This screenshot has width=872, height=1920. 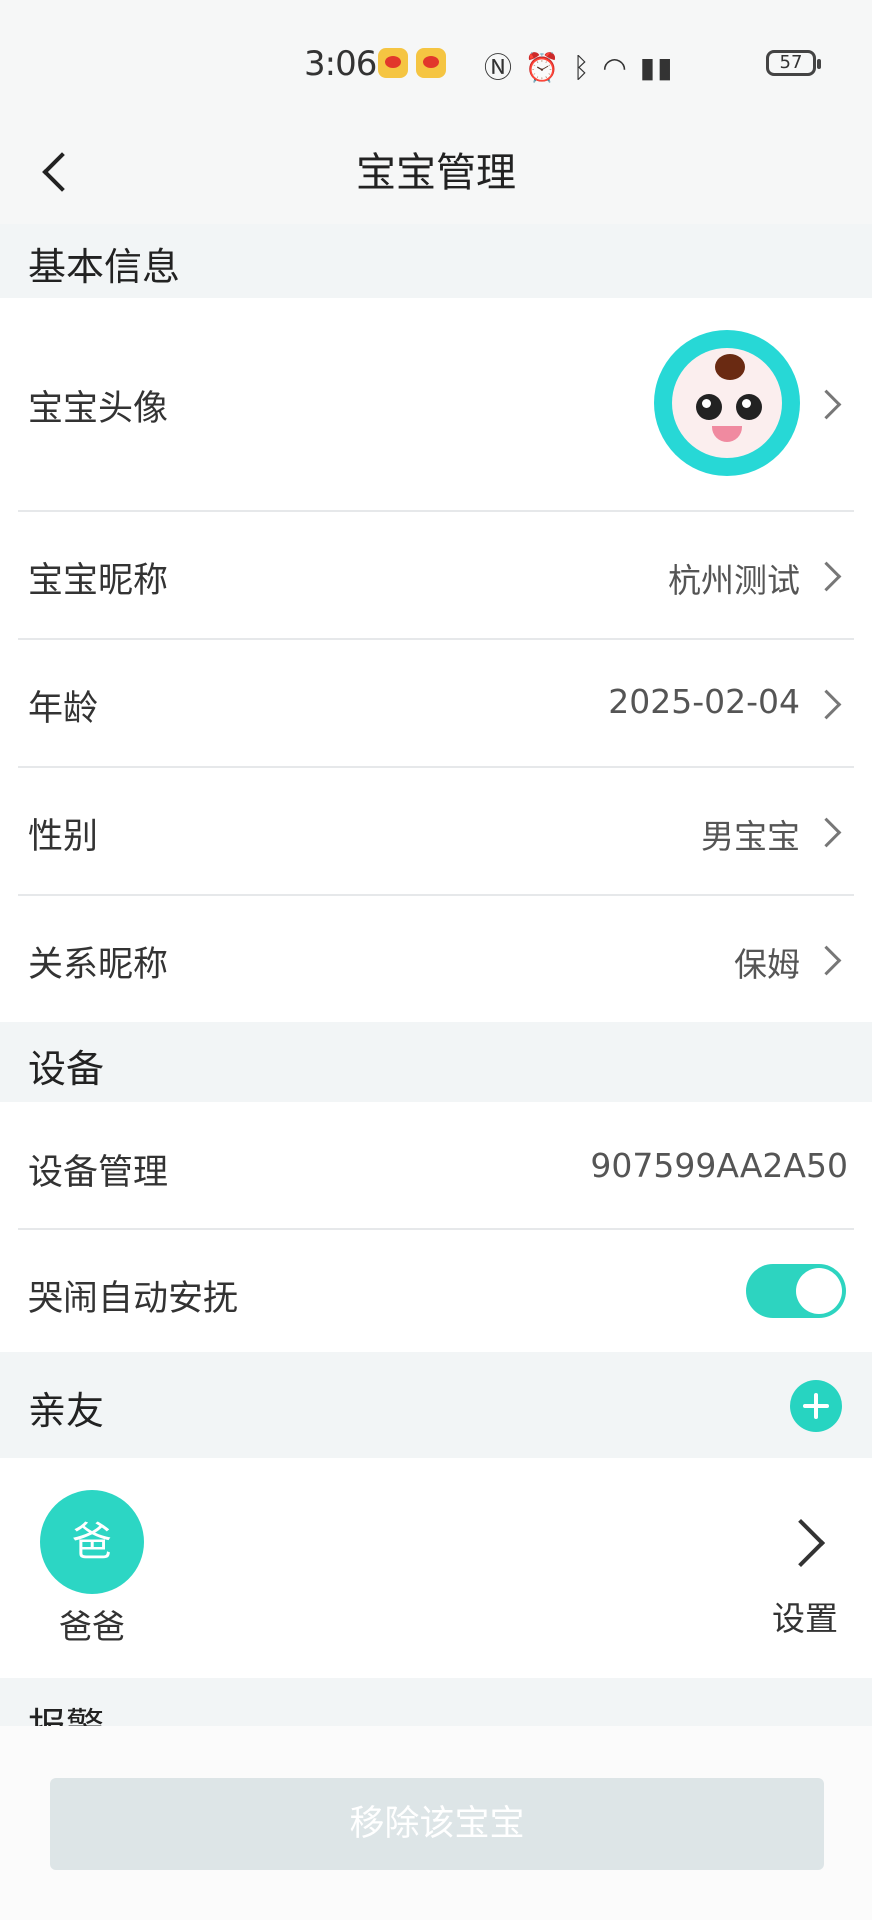 I want to click on row-label: 性别, so click(x=63, y=837).